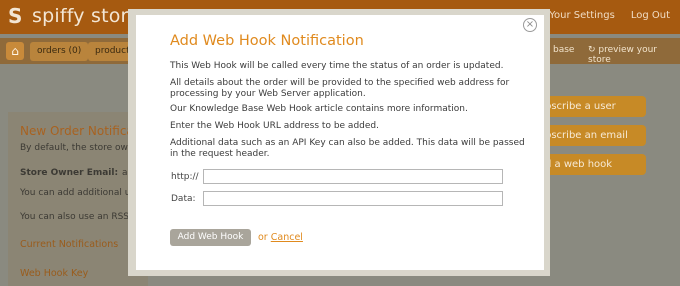  What do you see at coordinates (15, 16) in the screenshot?
I see `spiffy-logo-icon: S` at bounding box center [15, 16].